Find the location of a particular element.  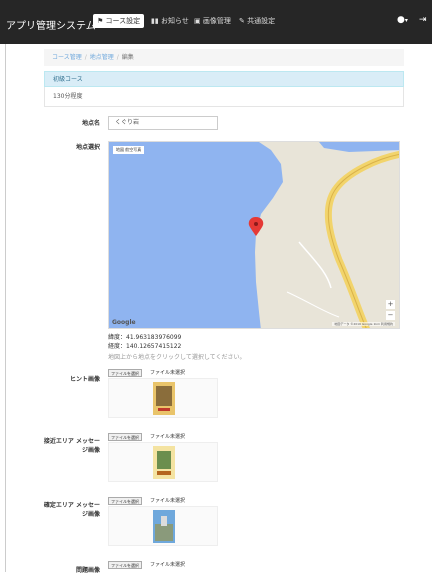

map-type-control: 地図 航空写真 is located at coordinates (129, 150).